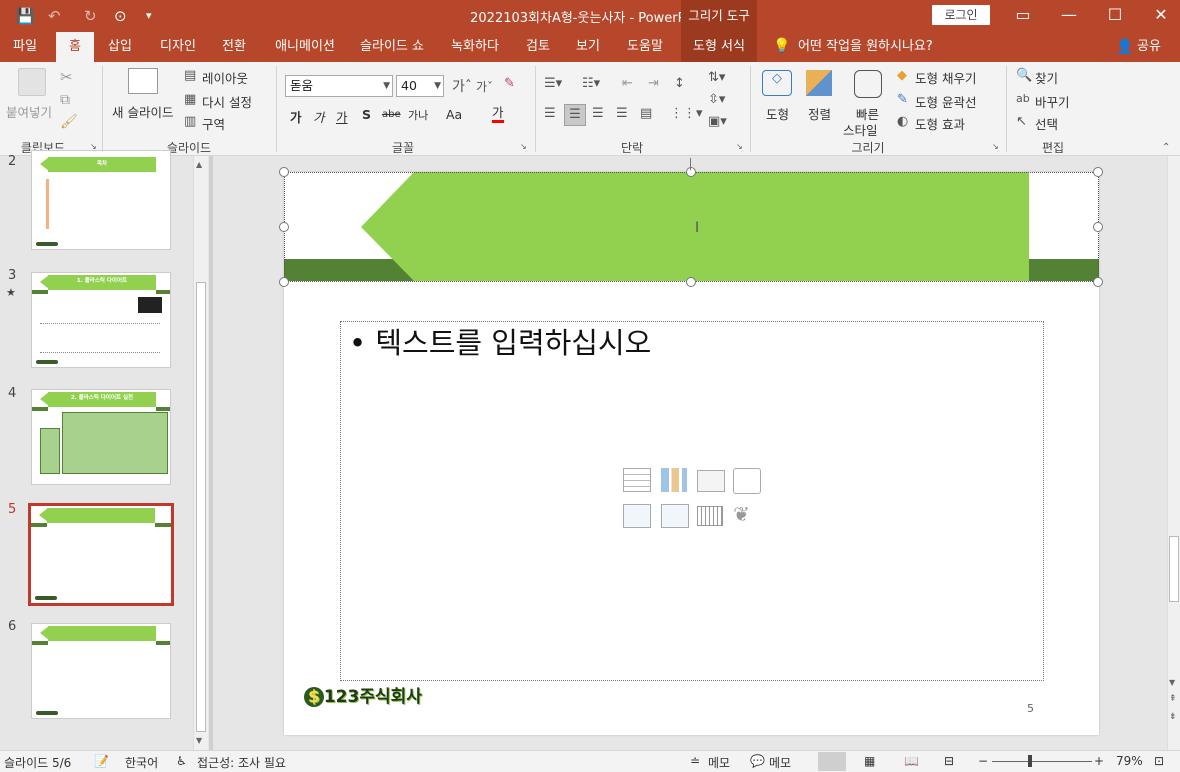  Describe the element at coordinates (342, 116) in the screenshot. I see `underline-button: 가` at that location.